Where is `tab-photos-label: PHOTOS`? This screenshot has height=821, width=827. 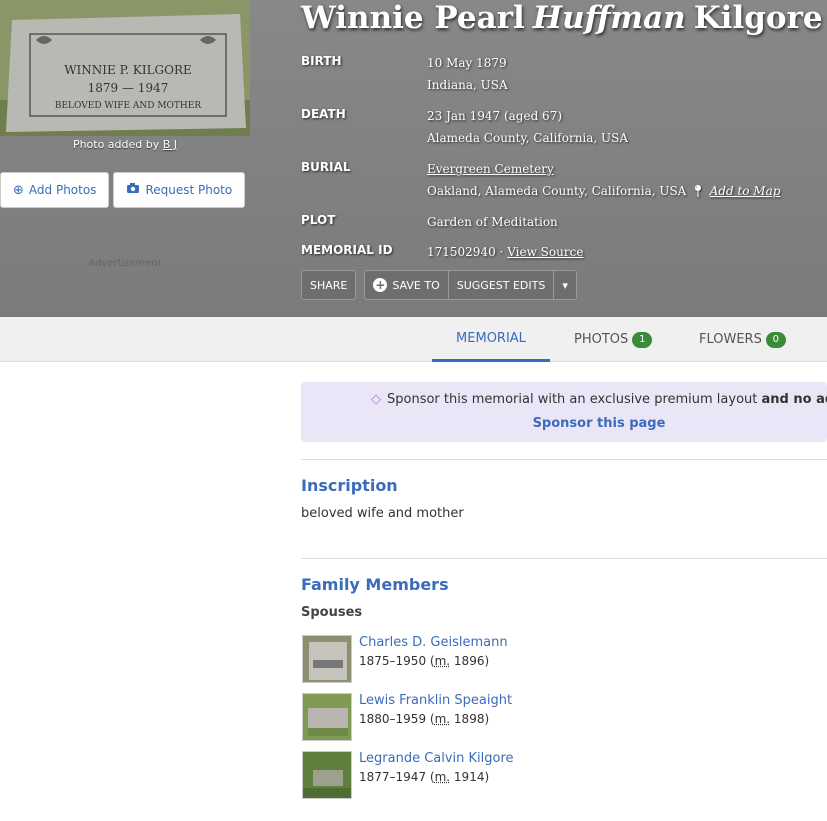 tab-photos-label: PHOTOS is located at coordinates (601, 339).